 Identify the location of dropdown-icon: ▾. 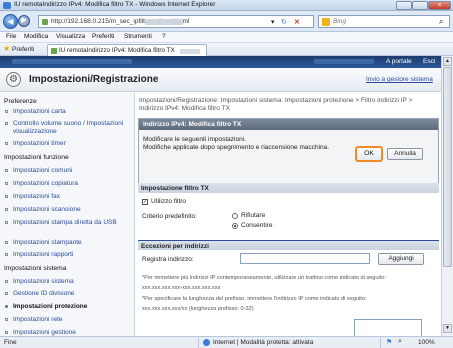
(273, 22).